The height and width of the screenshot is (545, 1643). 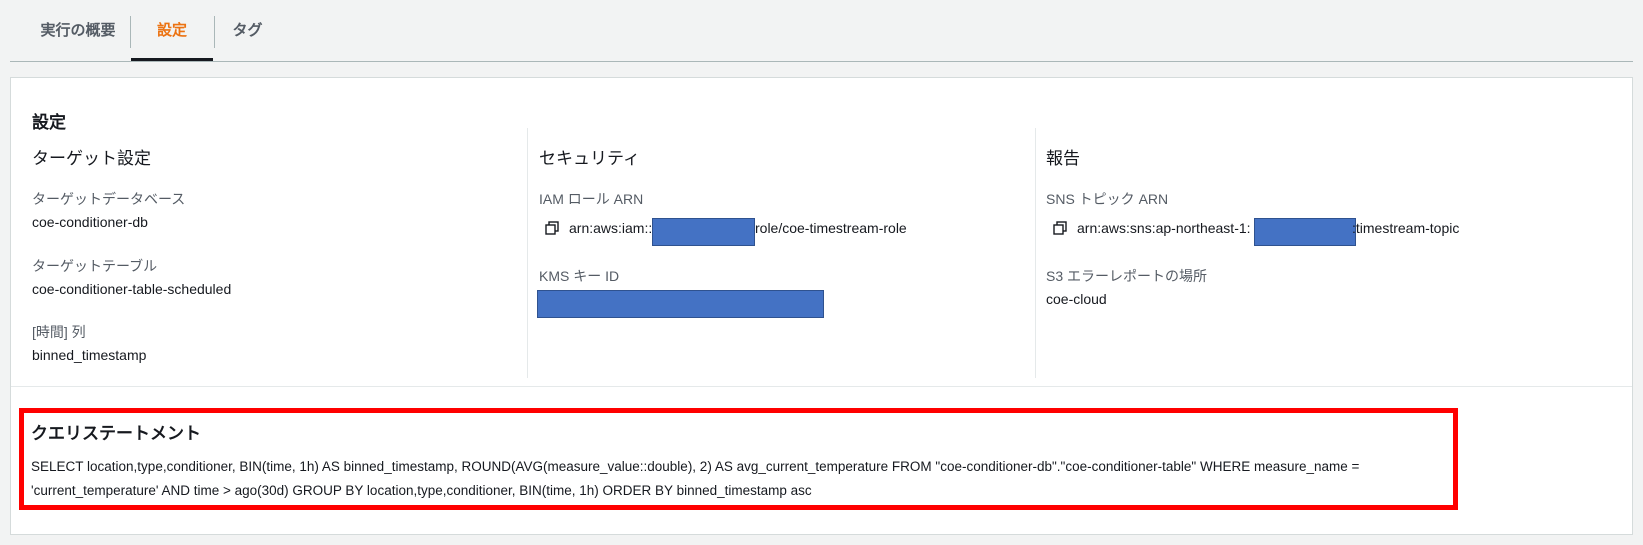 What do you see at coordinates (78, 37) in the screenshot?
I see `tab-execution-summary: 実行の概要` at bounding box center [78, 37].